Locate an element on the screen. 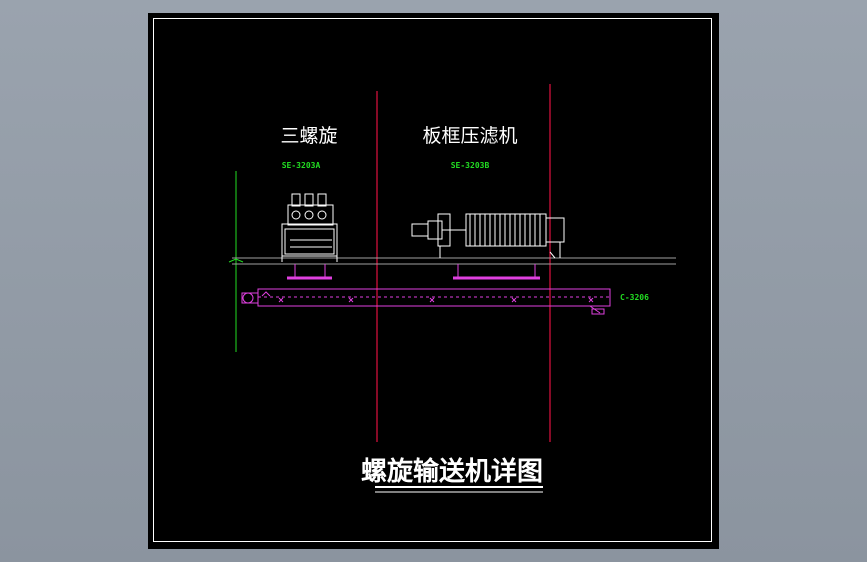  screw-conveyor is located at coordinates (426, 301).